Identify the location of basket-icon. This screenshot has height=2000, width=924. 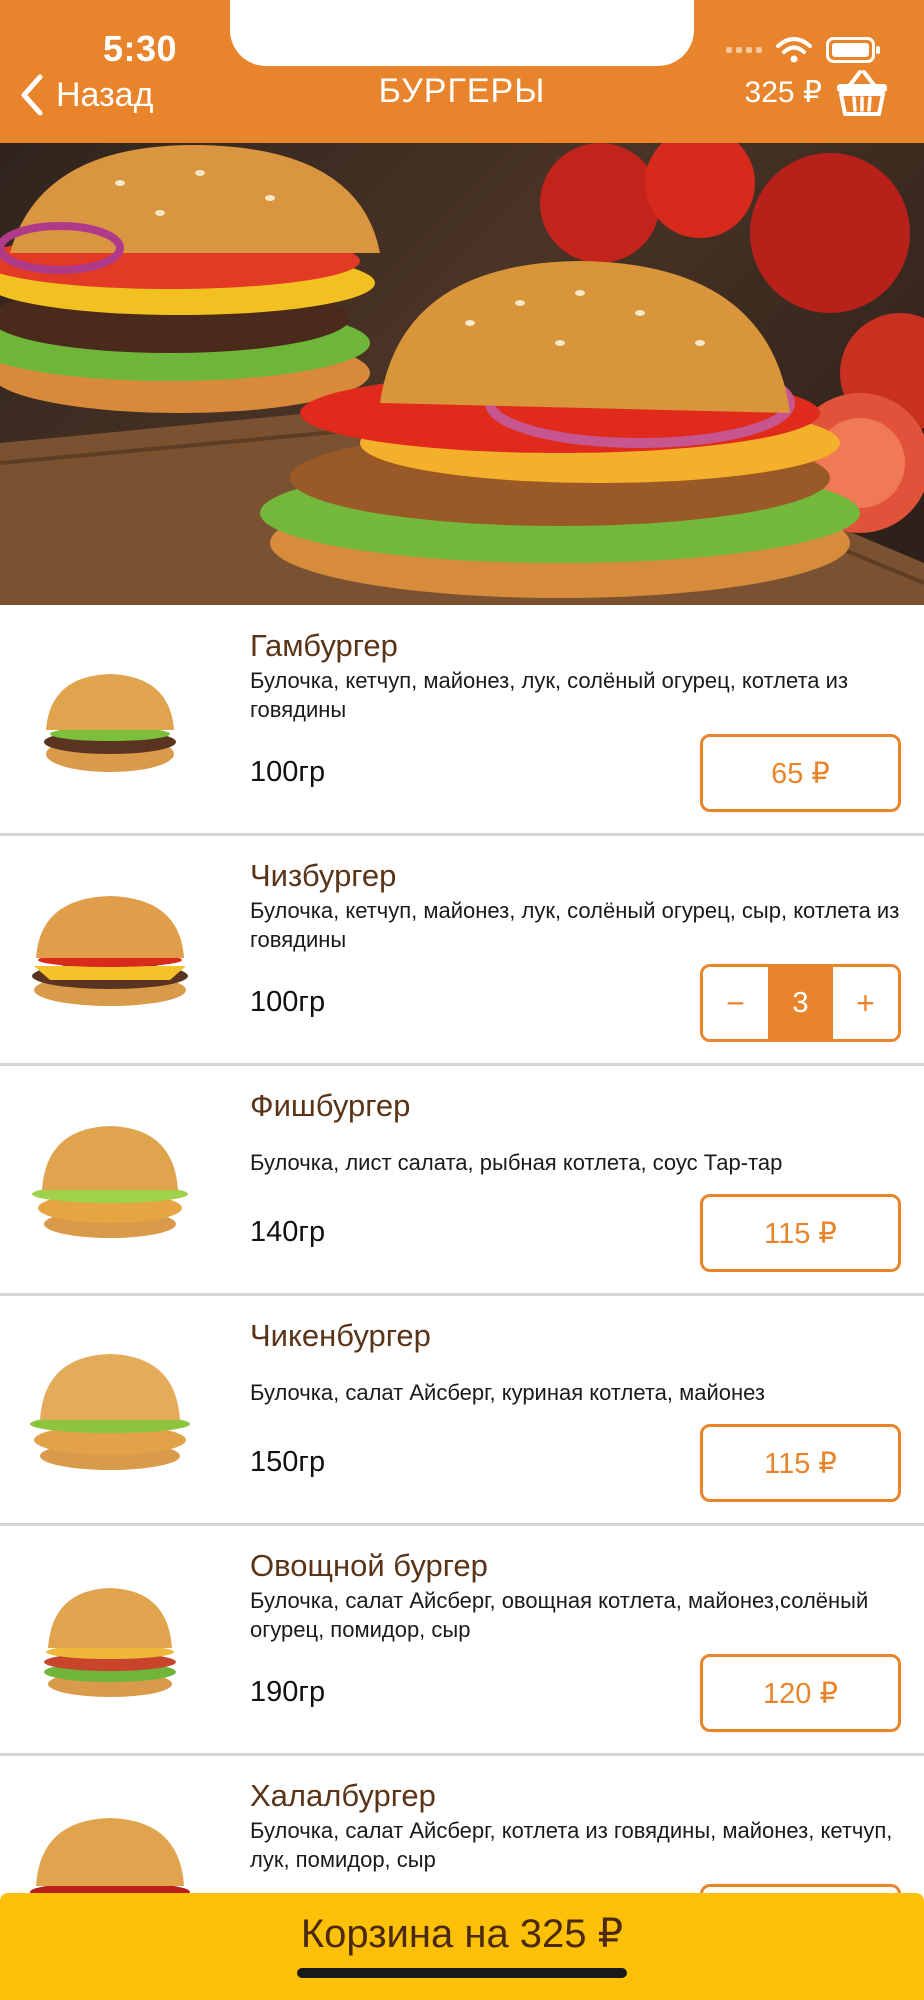
(862, 93).